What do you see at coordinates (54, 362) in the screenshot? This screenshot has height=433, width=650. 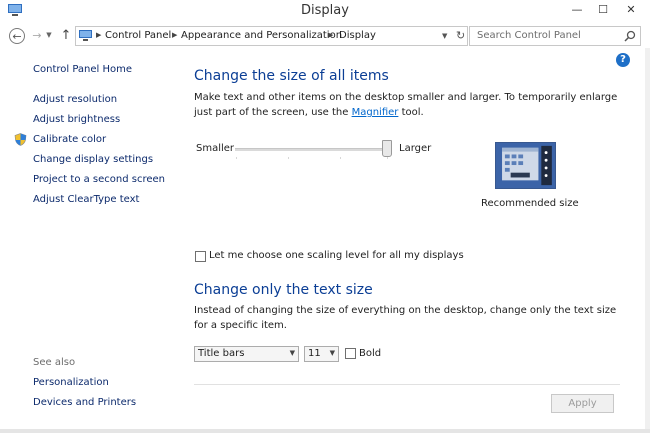 I see `see-also-heading: See also` at bounding box center [54, 362].